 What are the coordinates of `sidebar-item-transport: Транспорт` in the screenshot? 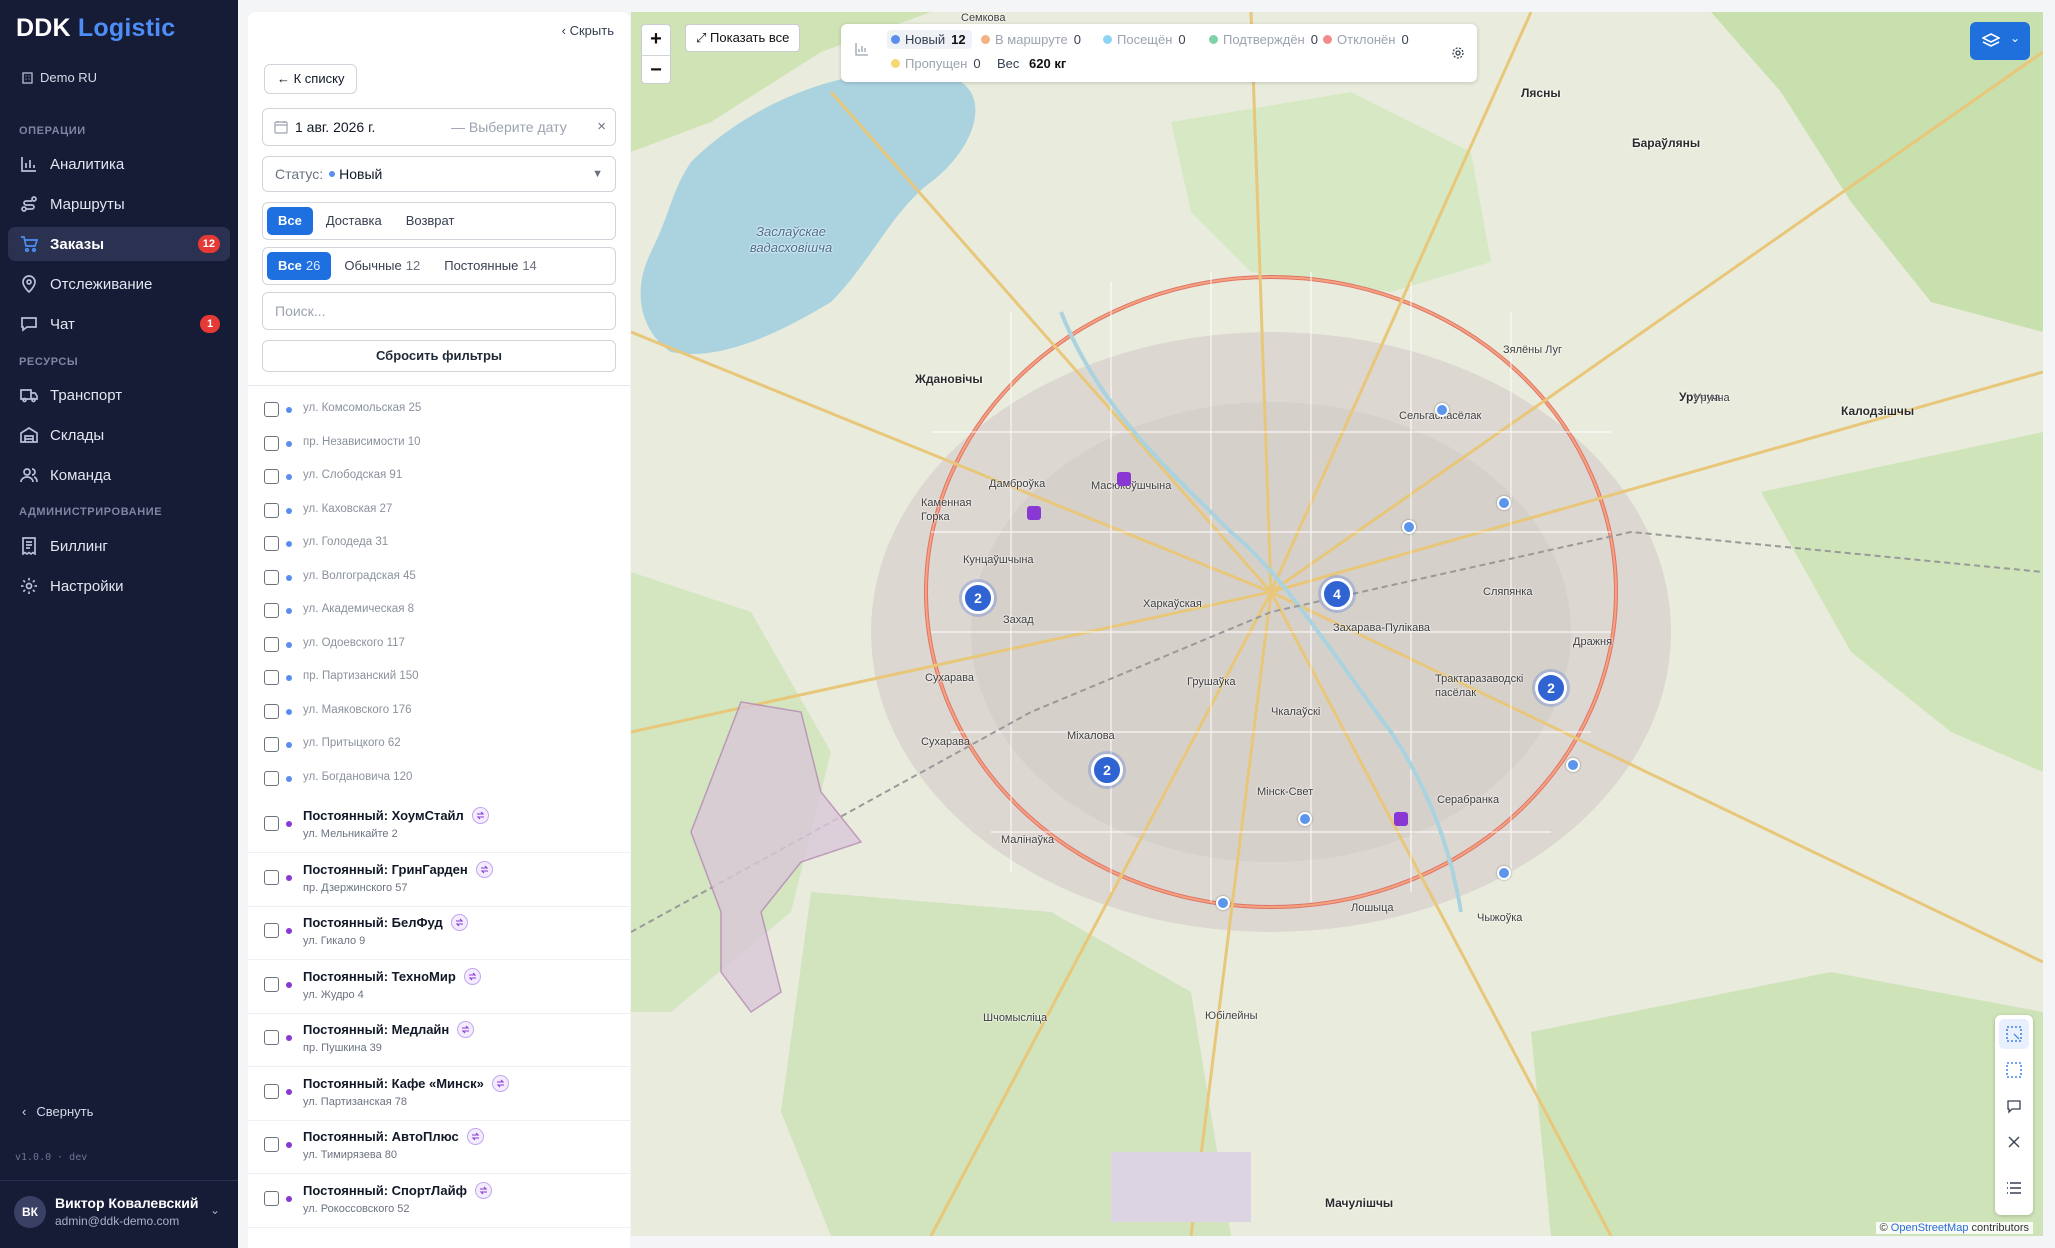 It's located at (119, 395).